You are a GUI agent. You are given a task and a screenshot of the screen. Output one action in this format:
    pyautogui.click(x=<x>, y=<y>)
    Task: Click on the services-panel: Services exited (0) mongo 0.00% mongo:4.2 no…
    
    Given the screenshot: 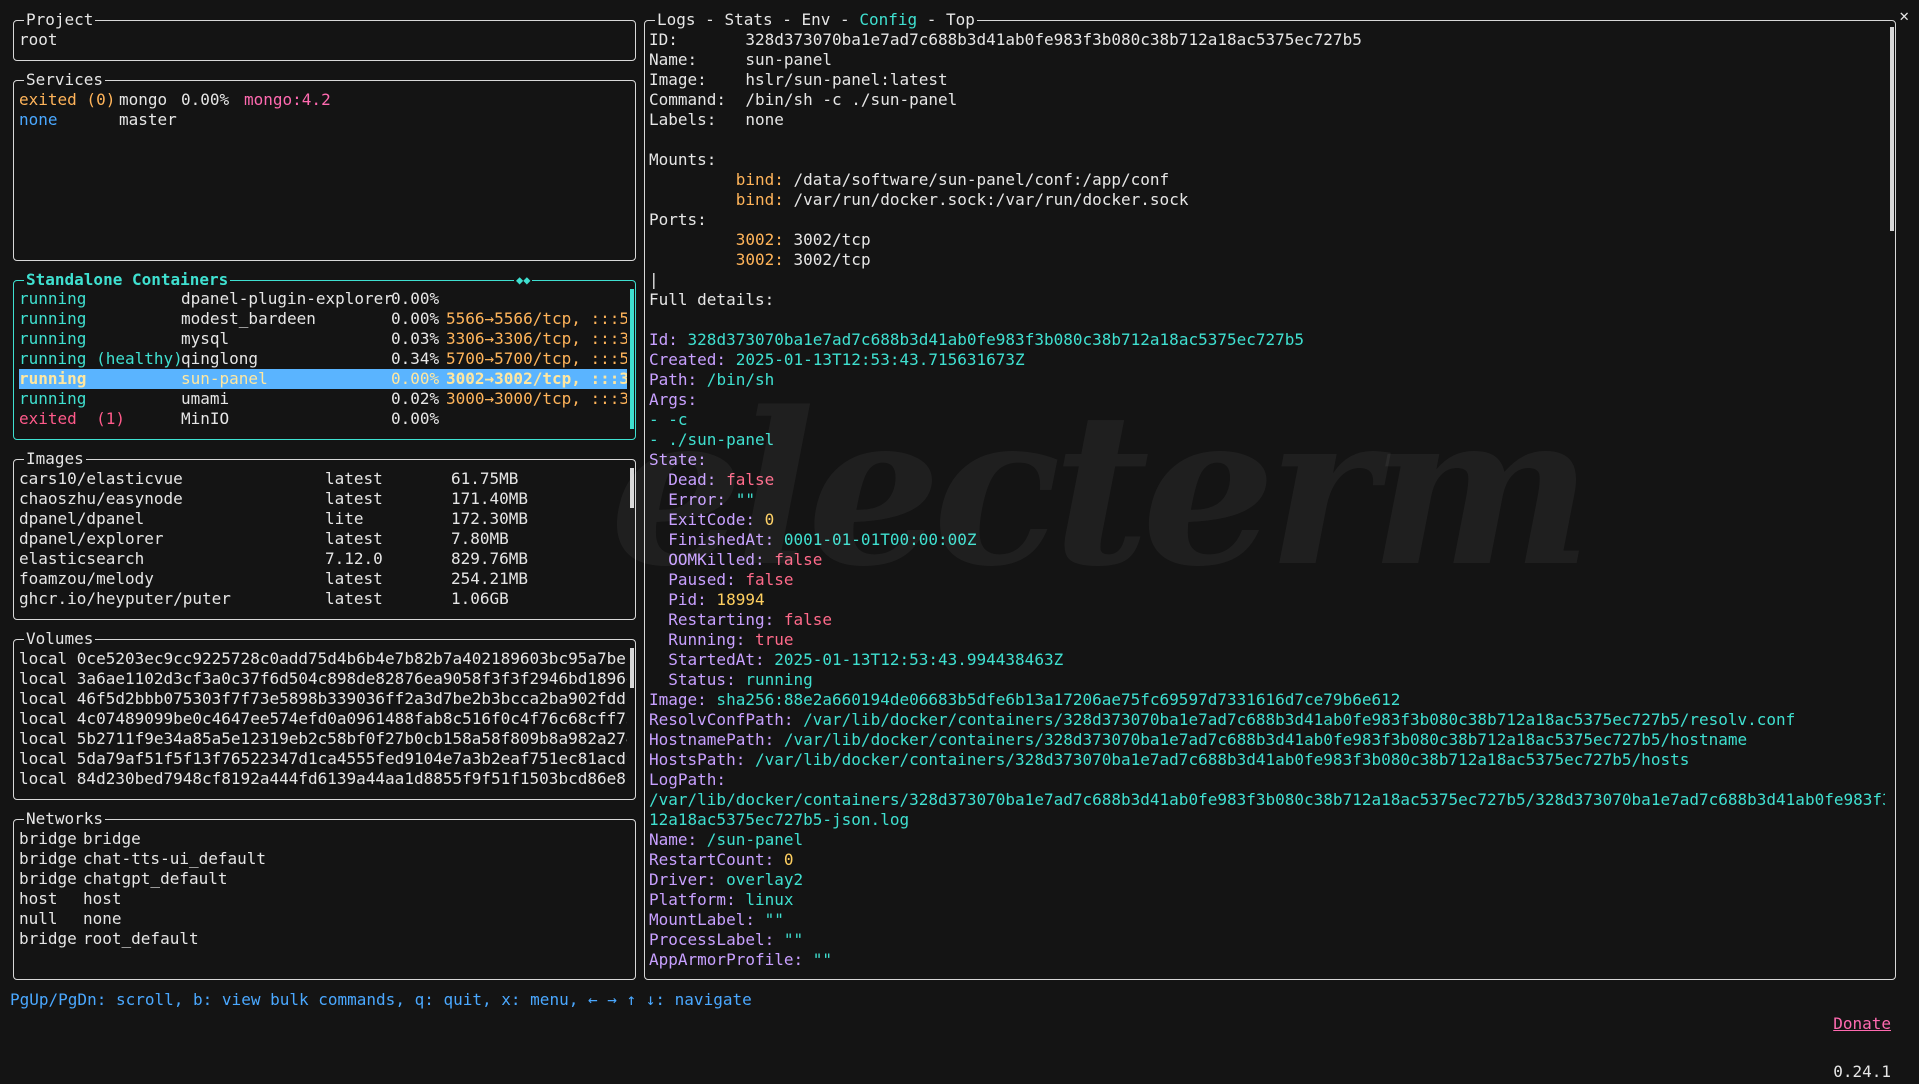 What is the action you would take?
    pyautogui.click(x=324, y=165)
    